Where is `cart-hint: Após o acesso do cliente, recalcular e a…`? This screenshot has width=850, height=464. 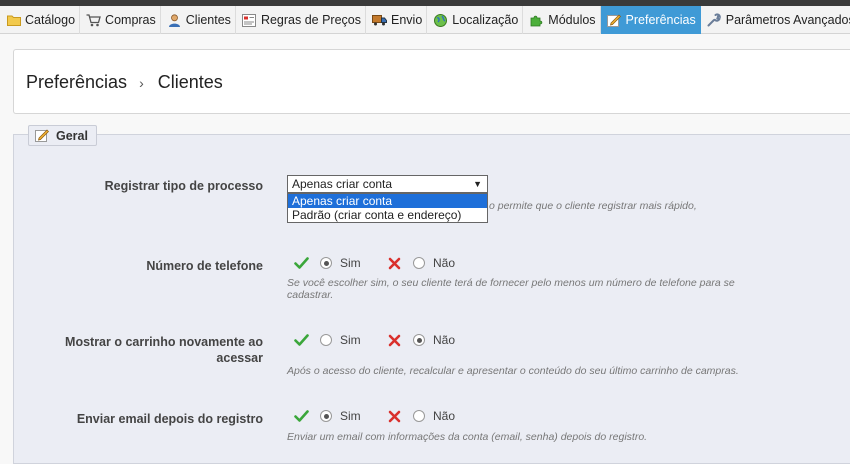 cart-hint: Após o acesso do cliente, recalcular e a… is located at coordinates (513, 371).